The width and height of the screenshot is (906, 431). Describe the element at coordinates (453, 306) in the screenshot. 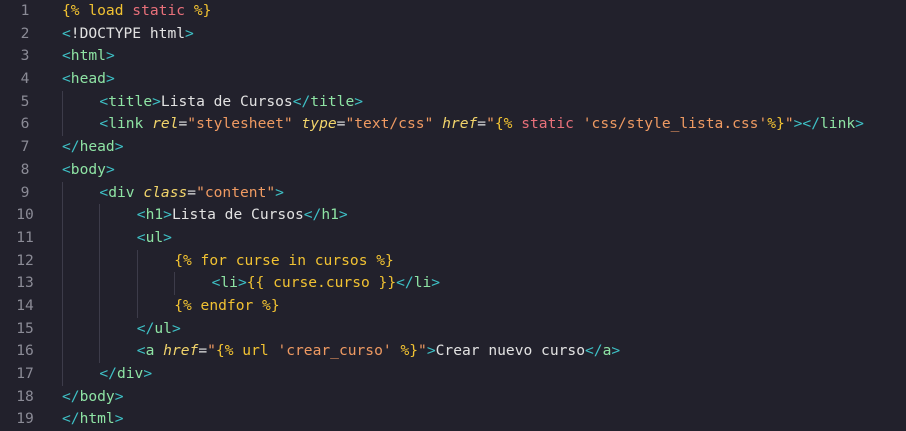

I see `code-line: 14 {% endfor %}` at that location.